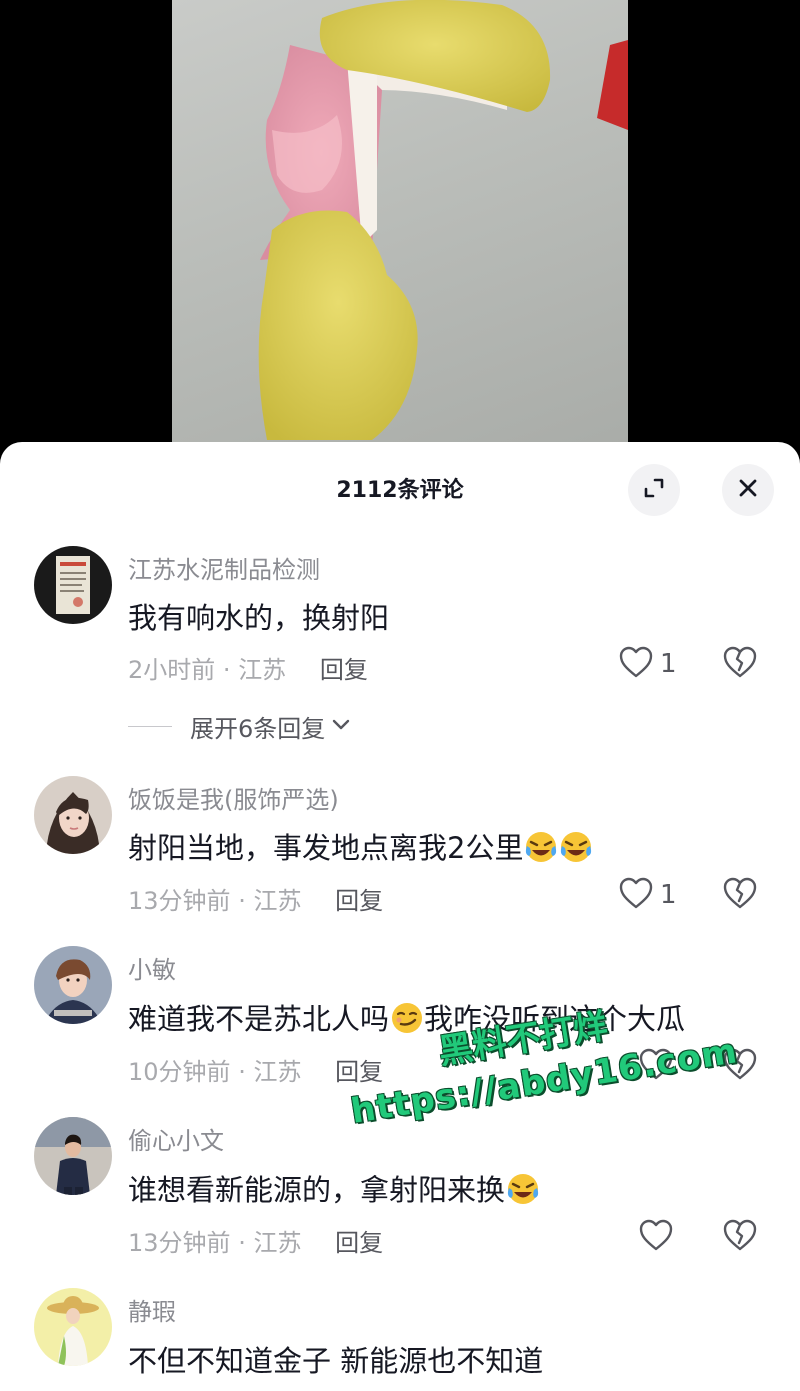  I want to click on comment-text: 谁想看新能源的，拿射阳来换, so click(317, 1190).